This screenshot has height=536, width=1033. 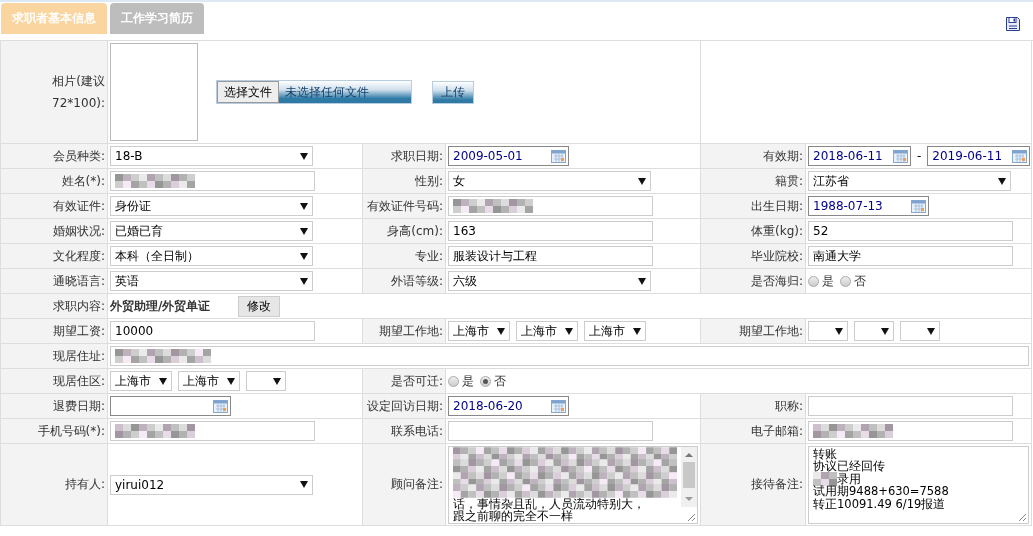 What do you see at coordinates (825, 453) in the screenshot?
I see `note-line: 转账` at bounding box center [825, 453].